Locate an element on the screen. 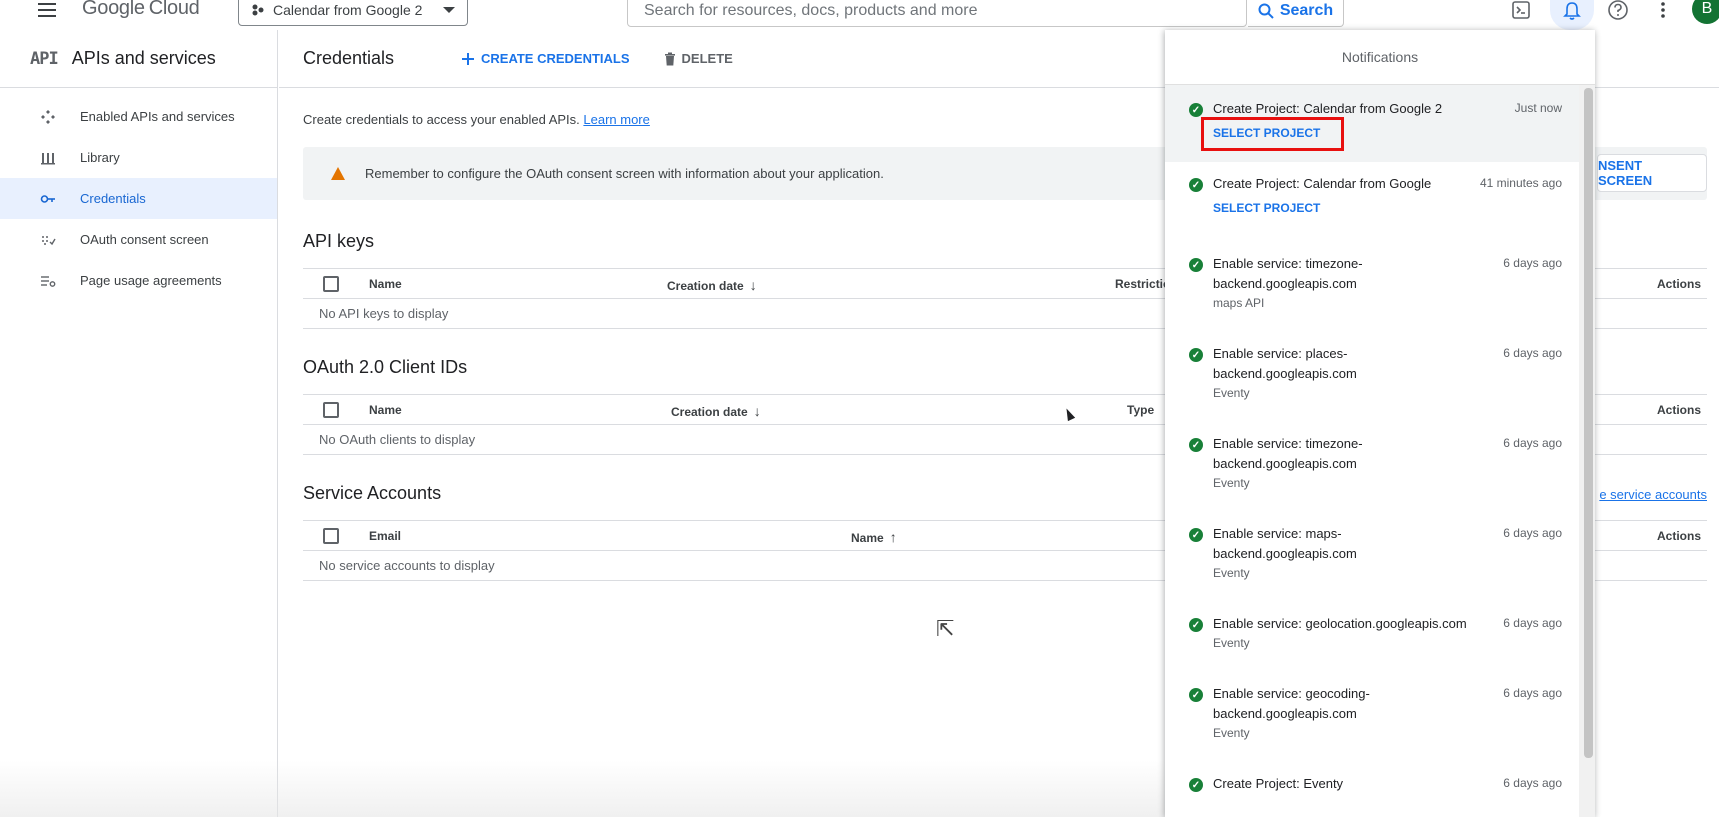 Image resolution: width=1719 pixels, height=817 pixels. help-icon is located at coordinates (1618, 11).